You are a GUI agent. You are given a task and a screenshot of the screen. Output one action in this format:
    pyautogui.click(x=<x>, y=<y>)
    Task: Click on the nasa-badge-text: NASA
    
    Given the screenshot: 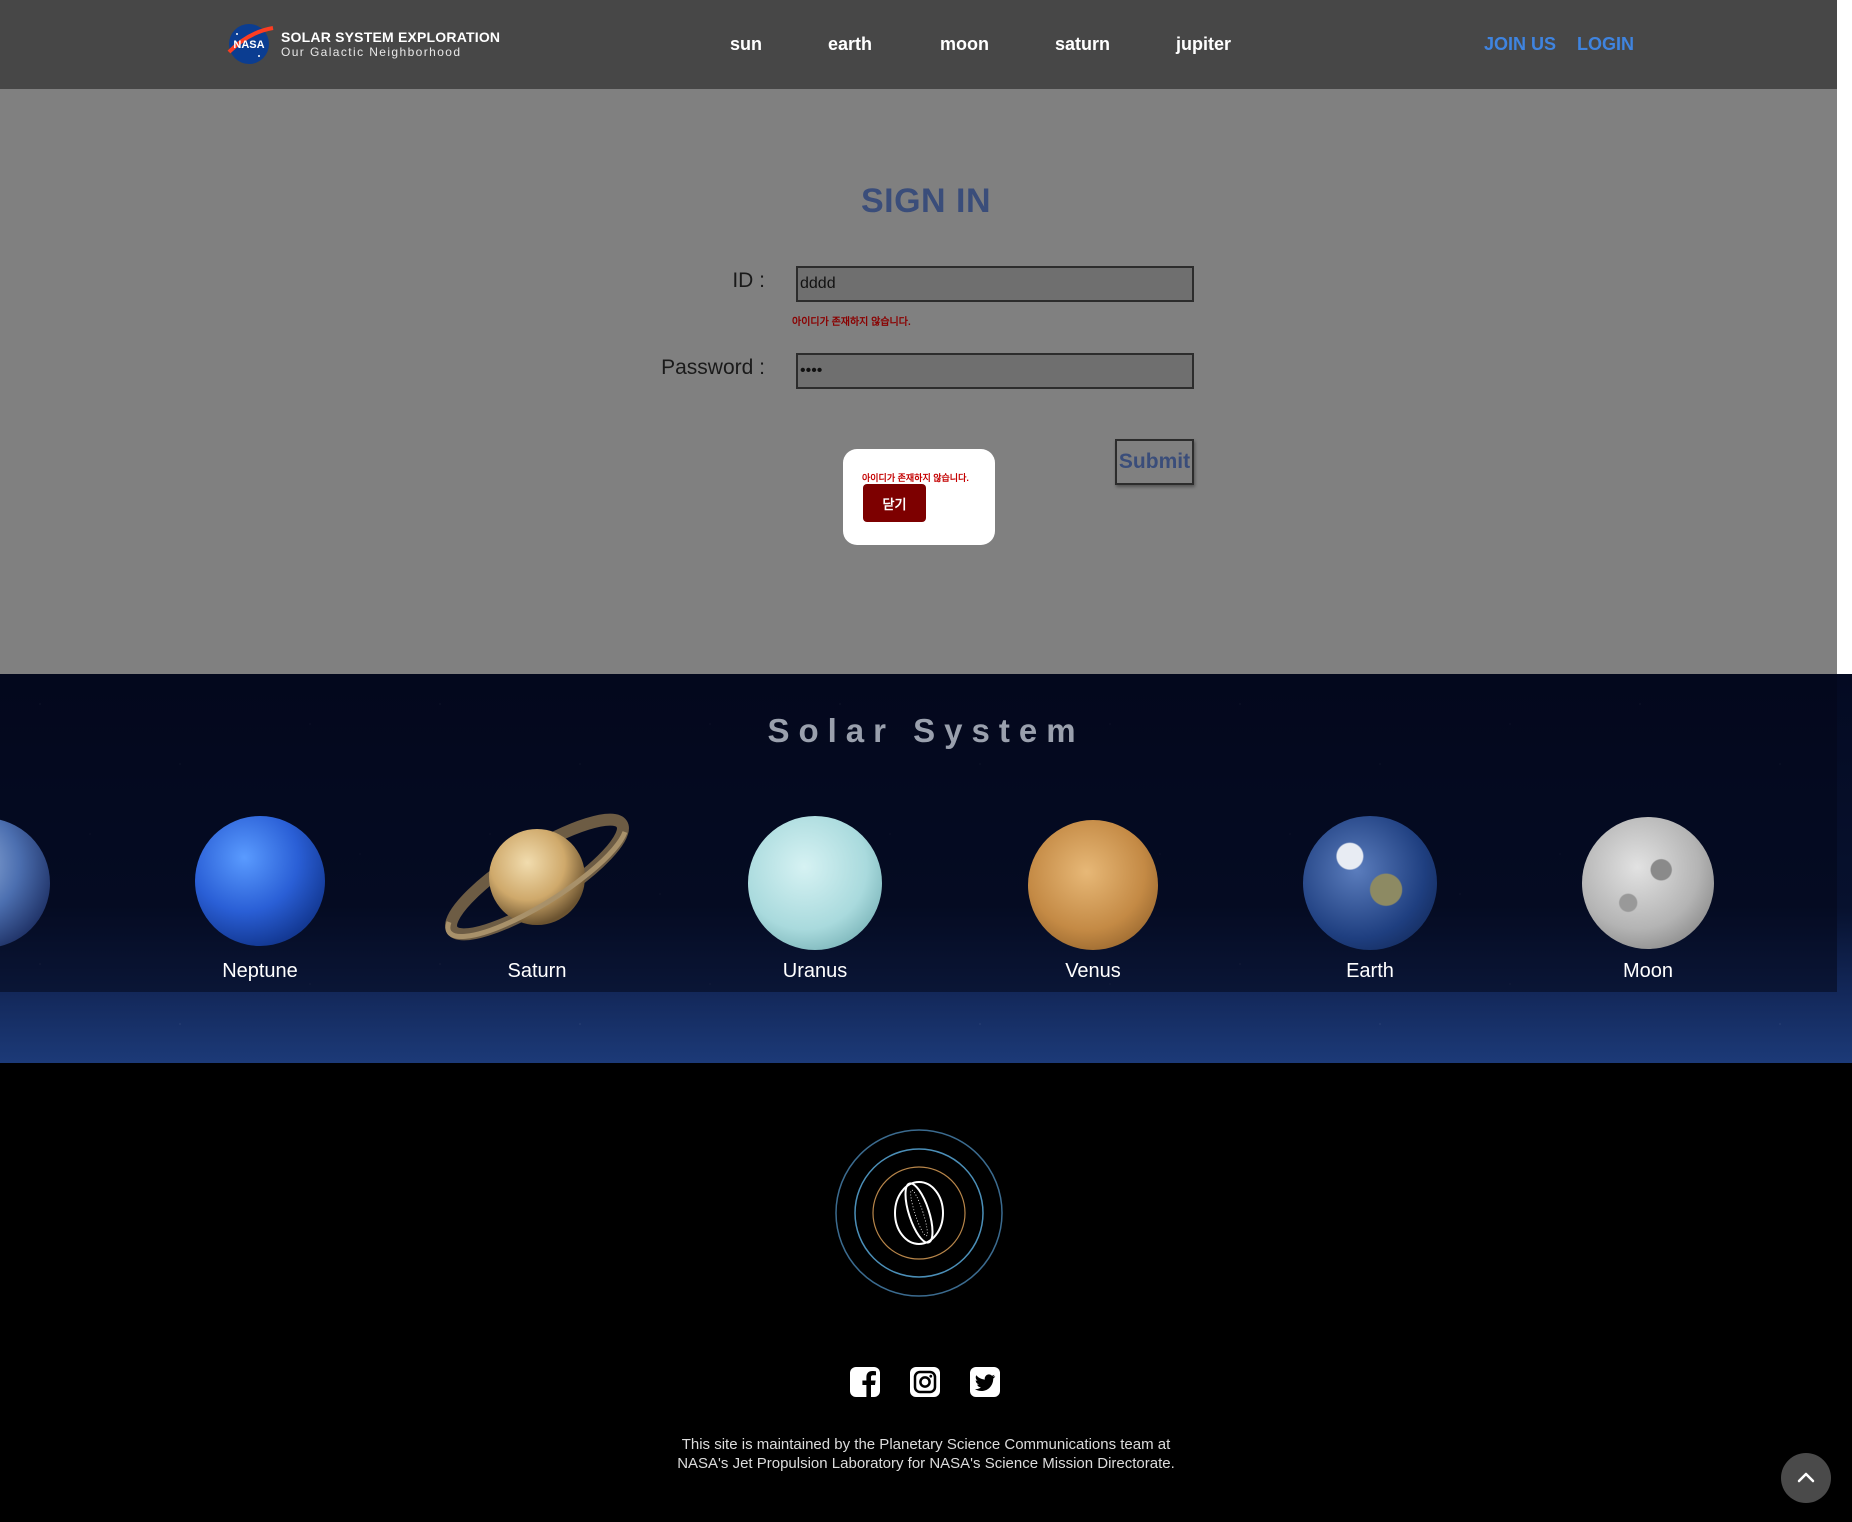 What is the action you would take?
    pyautogui.click(x=248, y=45)
    